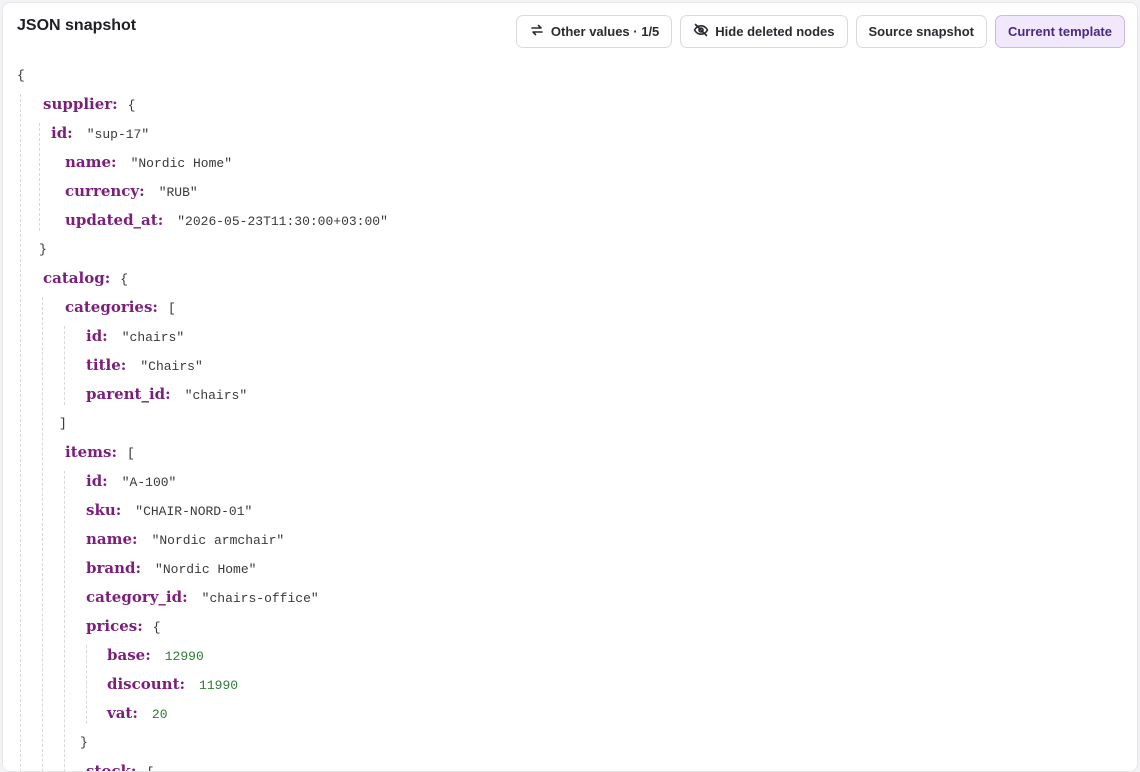 The height and width of the screenshot is (772, 1140). I want to click on json-row: base: 12990, so click(155, 655).